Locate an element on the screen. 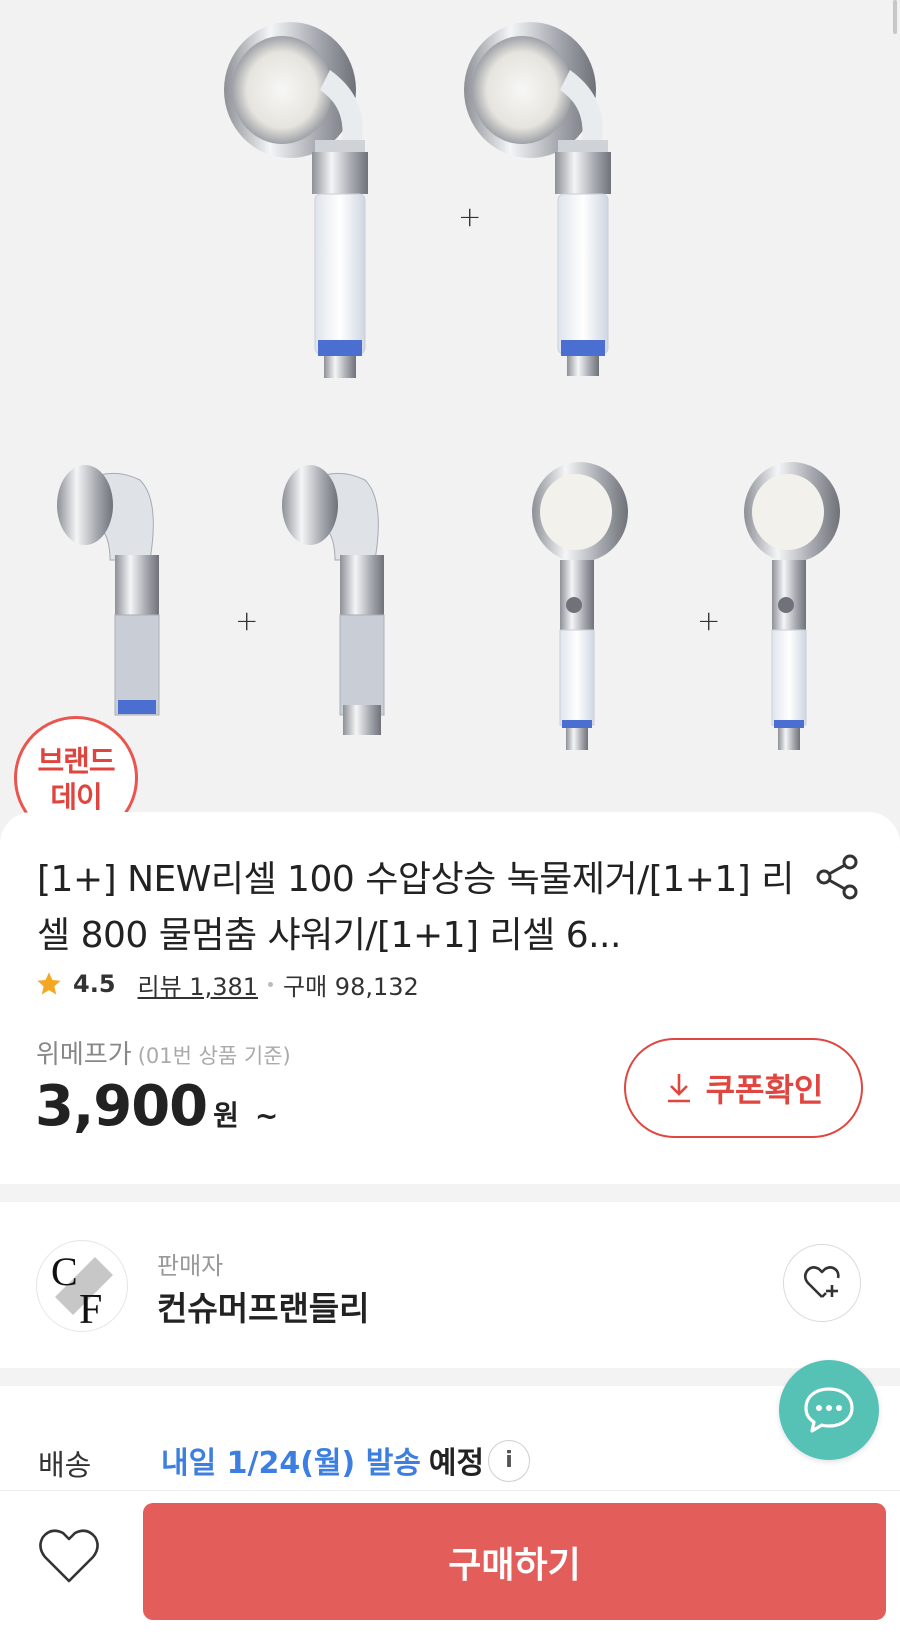  buy-button: 구매하기 is located at coordinates (514, 1561).